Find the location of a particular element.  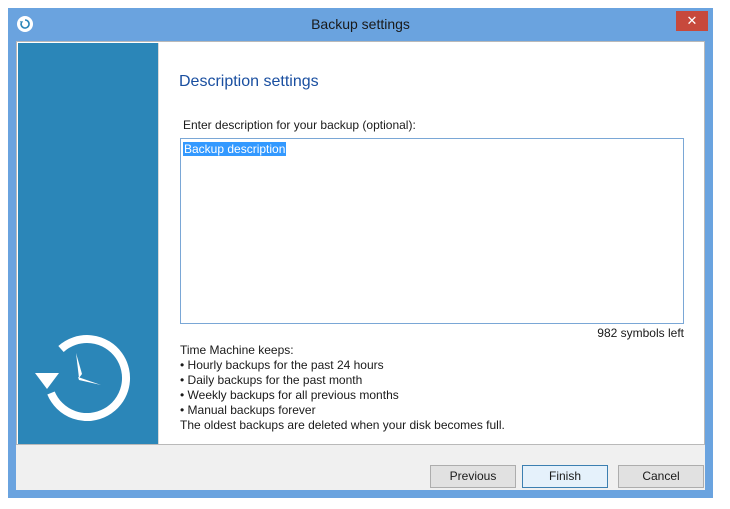

description-text-selected: Backup description is located at coordinates (235, 149).